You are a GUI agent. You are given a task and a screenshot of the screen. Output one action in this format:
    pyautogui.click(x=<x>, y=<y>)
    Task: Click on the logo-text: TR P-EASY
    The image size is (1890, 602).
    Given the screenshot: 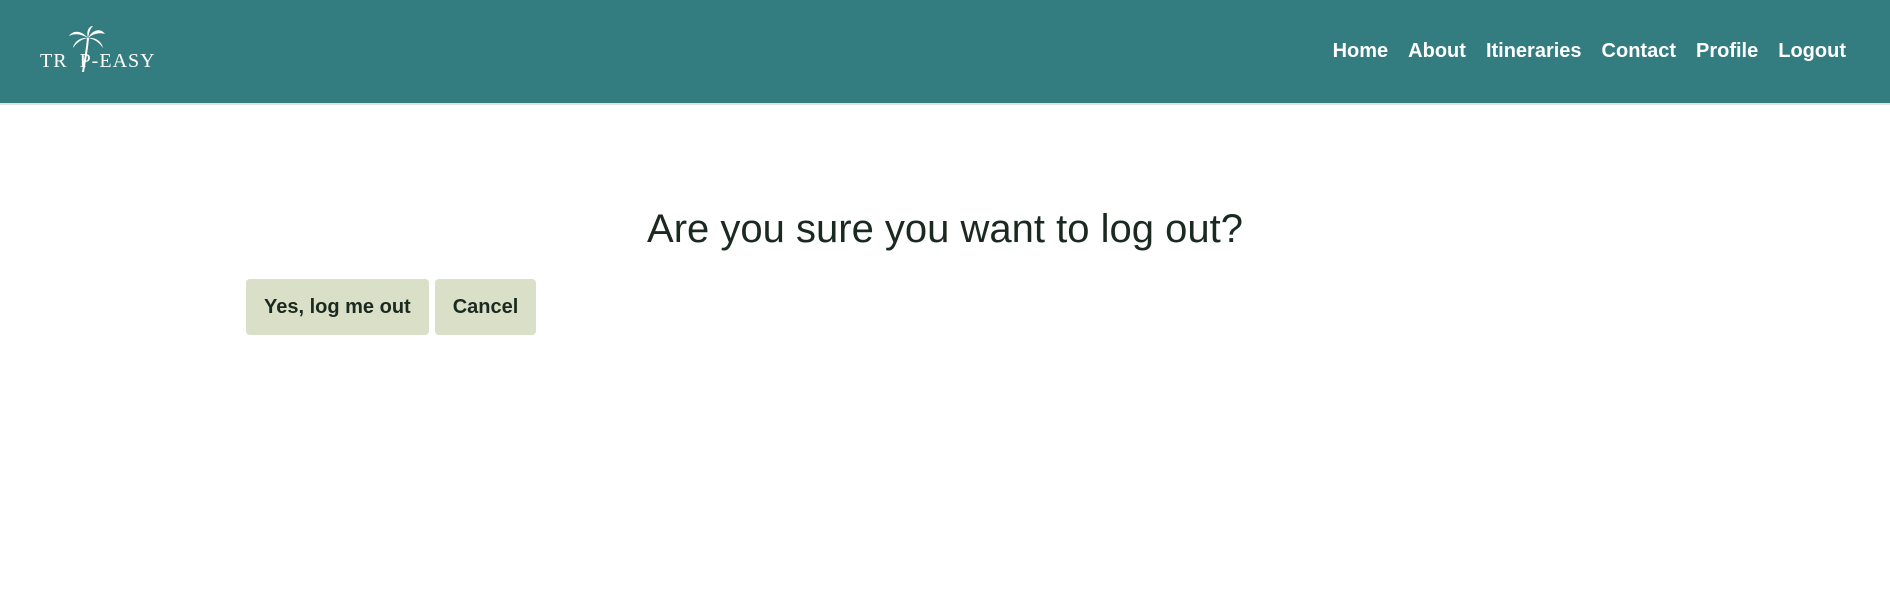 What is the action you would take?
    pyautogui.click(x=98, y=61)
    